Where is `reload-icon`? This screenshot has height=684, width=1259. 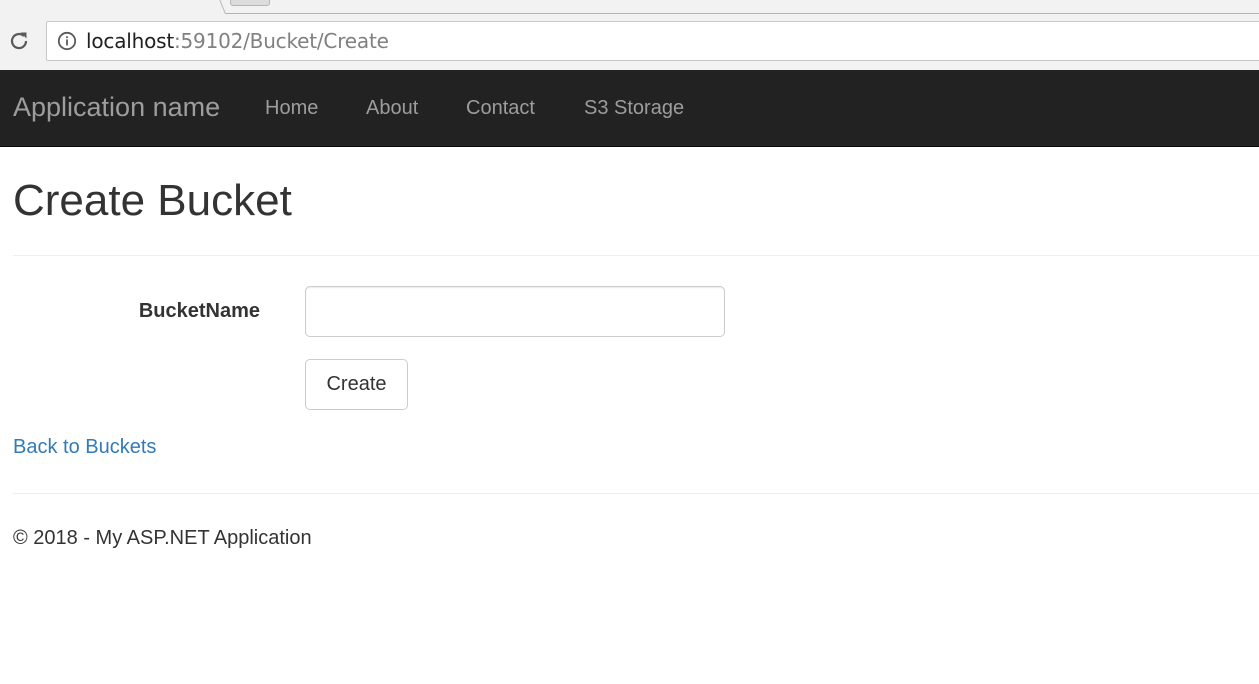 reload-icon is located at coordinates (19, 41).